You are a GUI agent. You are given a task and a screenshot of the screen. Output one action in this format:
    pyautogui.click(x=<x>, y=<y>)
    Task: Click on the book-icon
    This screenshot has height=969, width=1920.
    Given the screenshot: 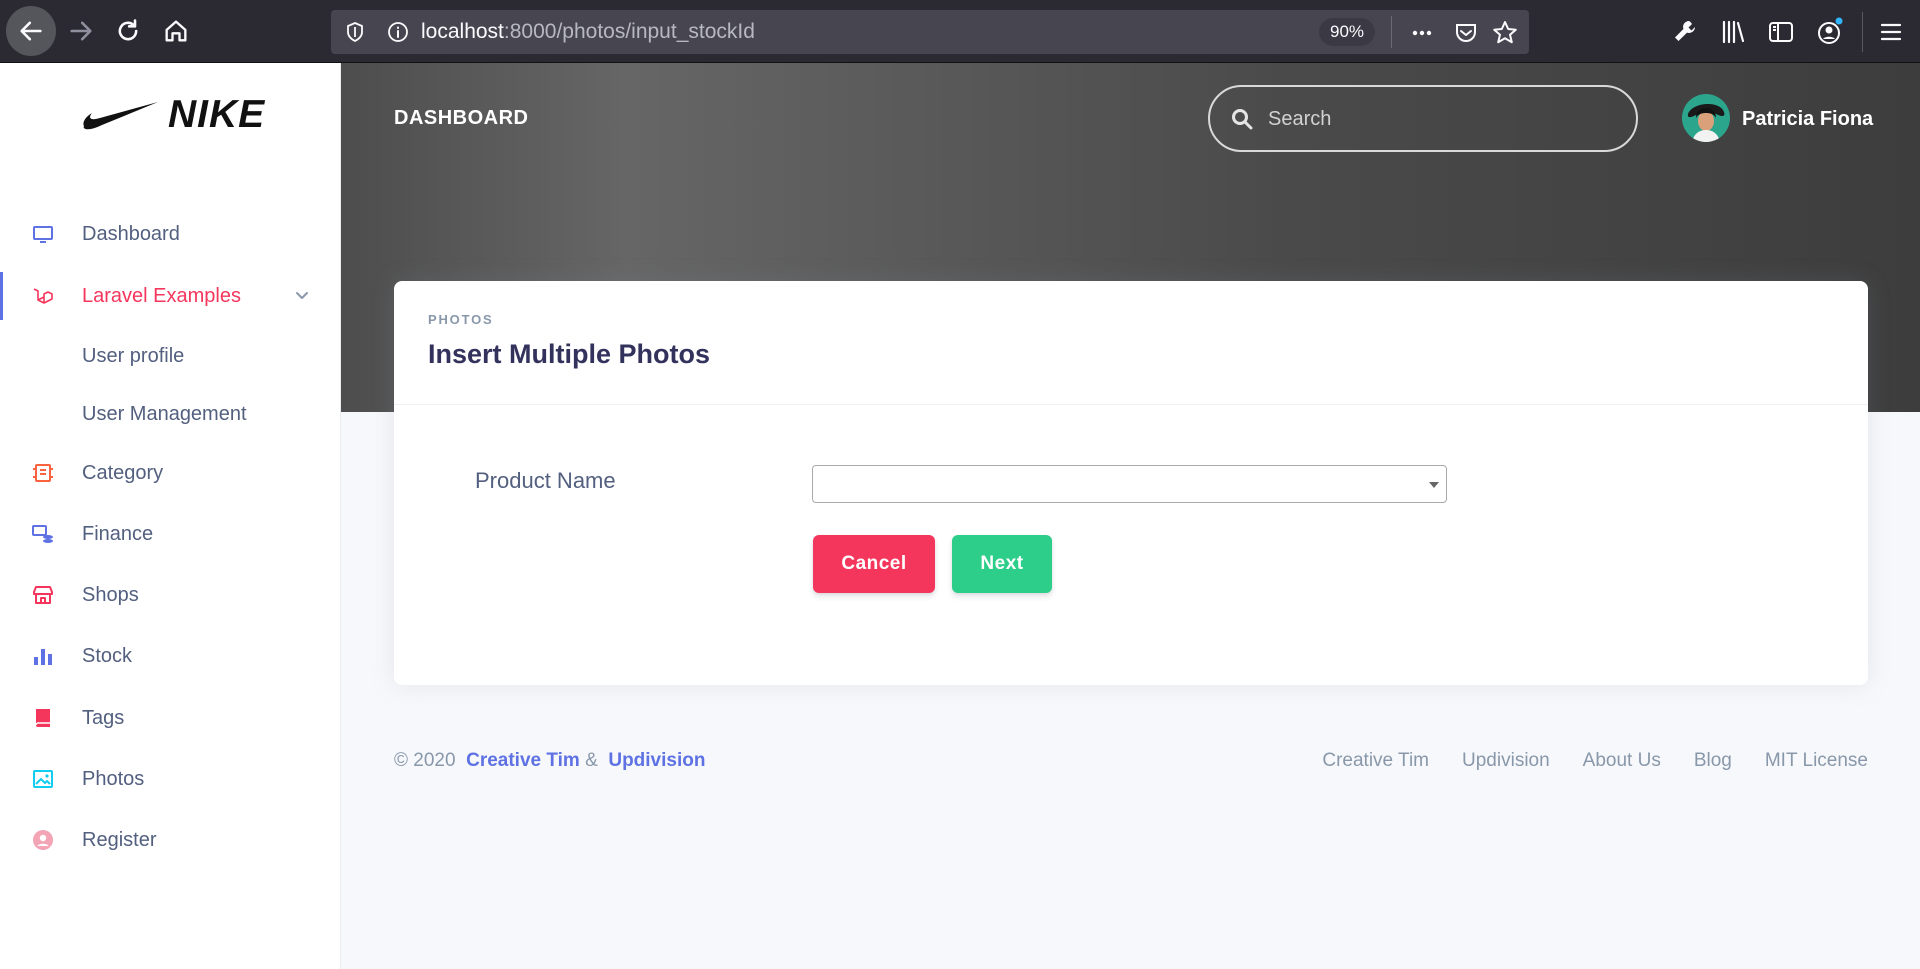 What is the action you would take?
    pyautogui.click(x=43, y=718)
    